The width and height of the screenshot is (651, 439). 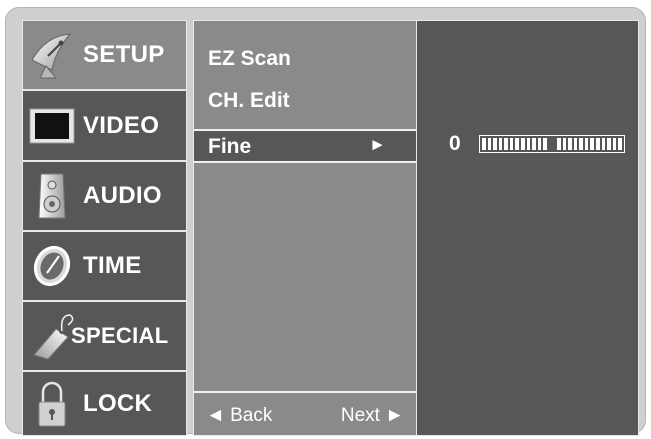 I want to click on fine-tuning-slider, so click(x=552, y=144).